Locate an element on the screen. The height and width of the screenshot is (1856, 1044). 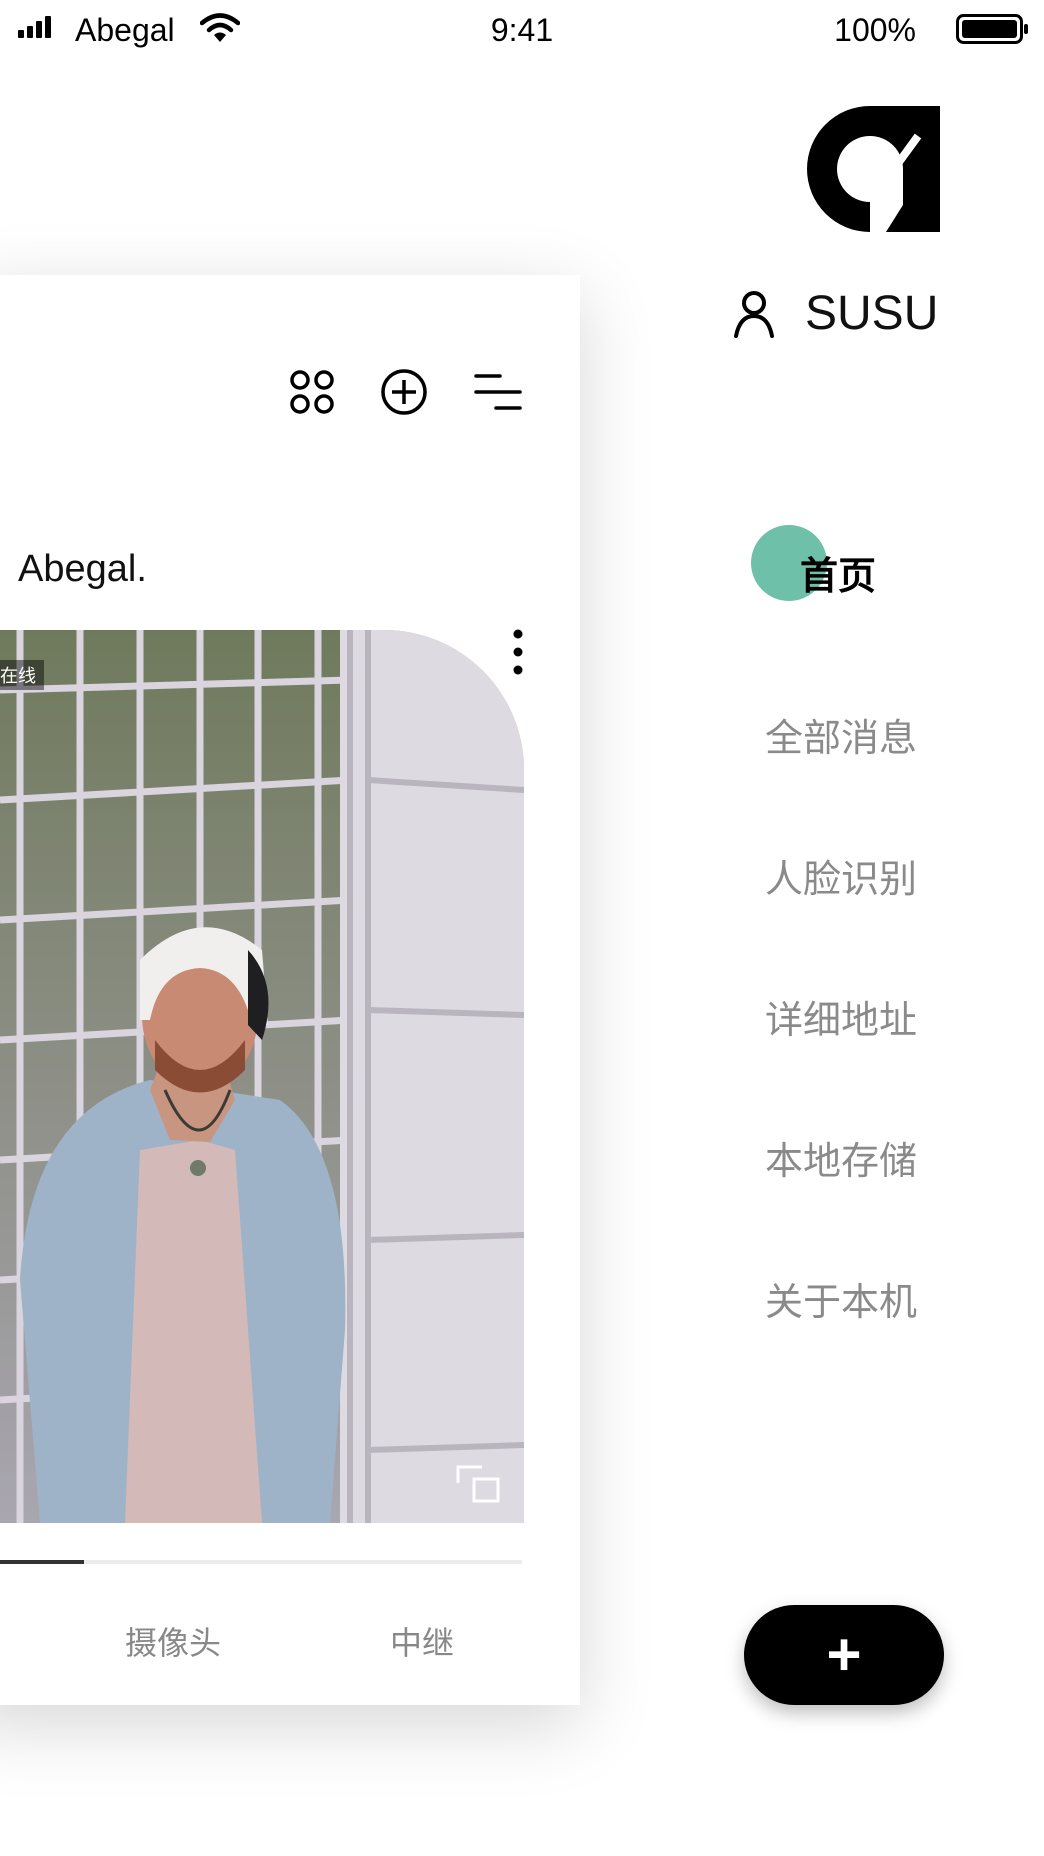
online-status-badge: 在线 is located at coordinates (22, 675).